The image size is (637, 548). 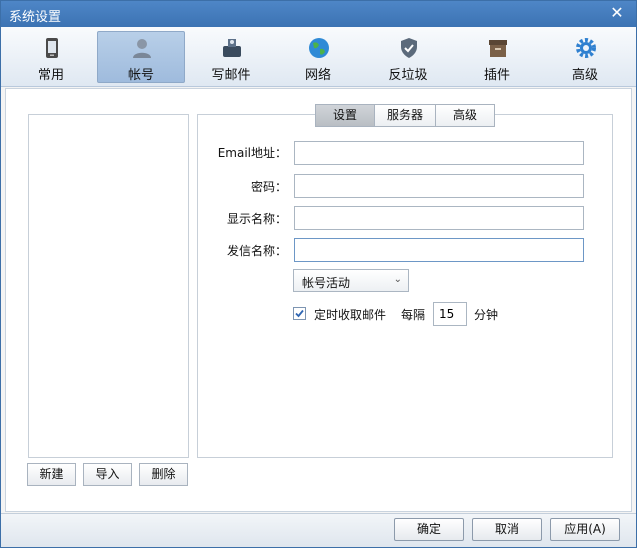 What do you see at coordinates (439, 250) in the screenshot?
I see `sender-name-field` at bounding box center [439, 250].